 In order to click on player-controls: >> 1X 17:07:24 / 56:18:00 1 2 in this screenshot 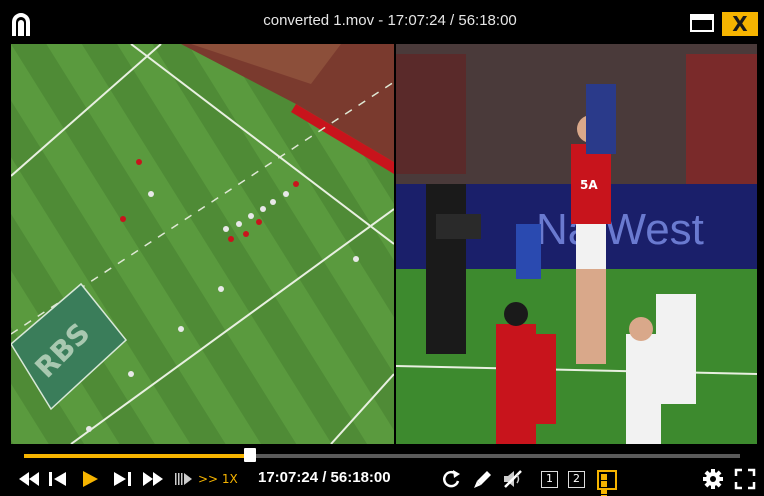, I will do `click(382, 470)`.